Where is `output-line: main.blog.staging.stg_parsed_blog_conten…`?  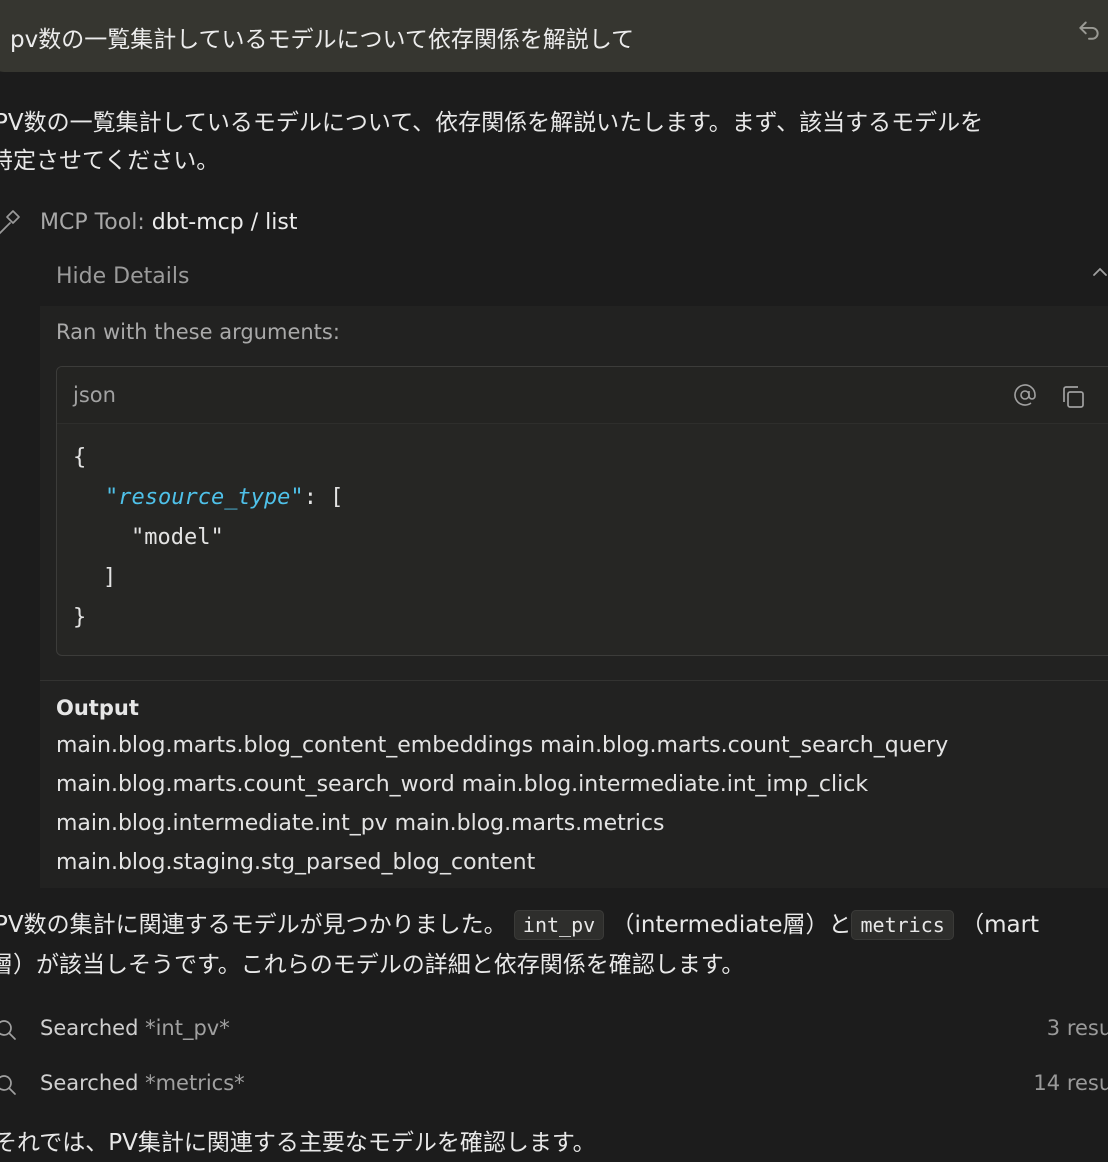 output-line: main.blog.staging.stg_parsed_blog_conten… is located at coordinates (296, 862).